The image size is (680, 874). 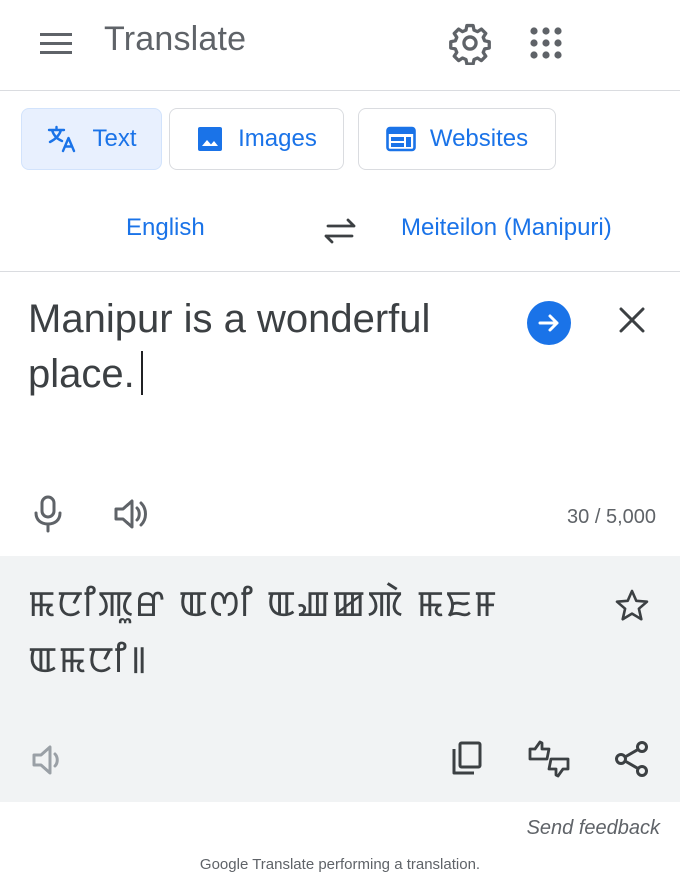 What do you see at coordinates (546, 43) in the screenshot?
I see `apps-grid-icon` at bounding box center [546, 43].